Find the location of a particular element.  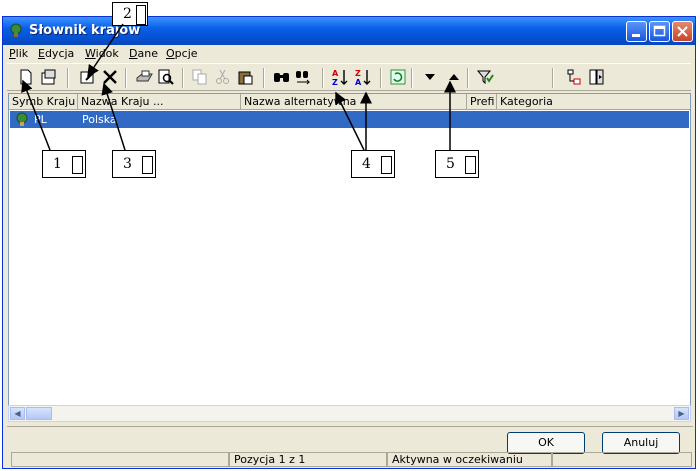

close-button is located at coordinates (682, 31).